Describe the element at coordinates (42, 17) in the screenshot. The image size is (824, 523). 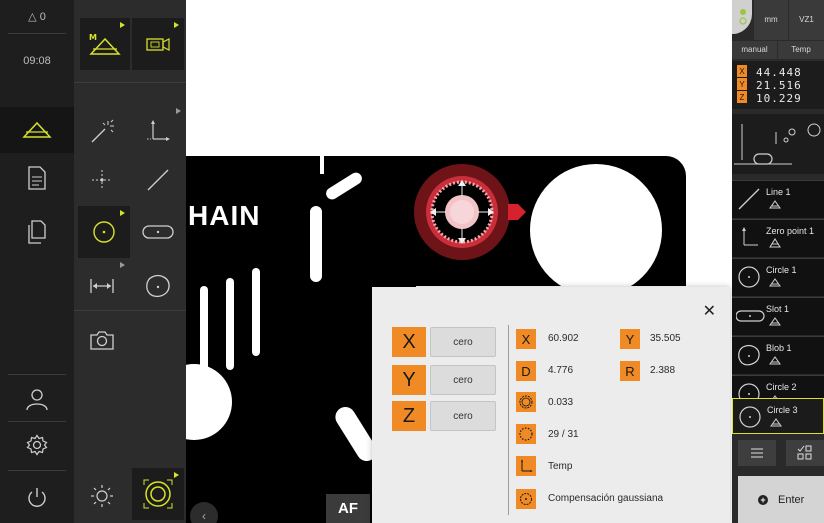
I see `warning-count: 0` at that location.